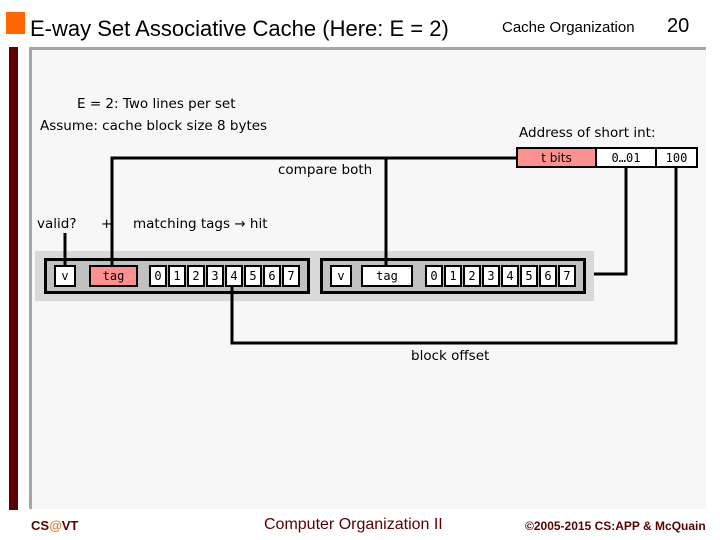  I want to click on address-field-block-offset: 100, so click(676, 157).